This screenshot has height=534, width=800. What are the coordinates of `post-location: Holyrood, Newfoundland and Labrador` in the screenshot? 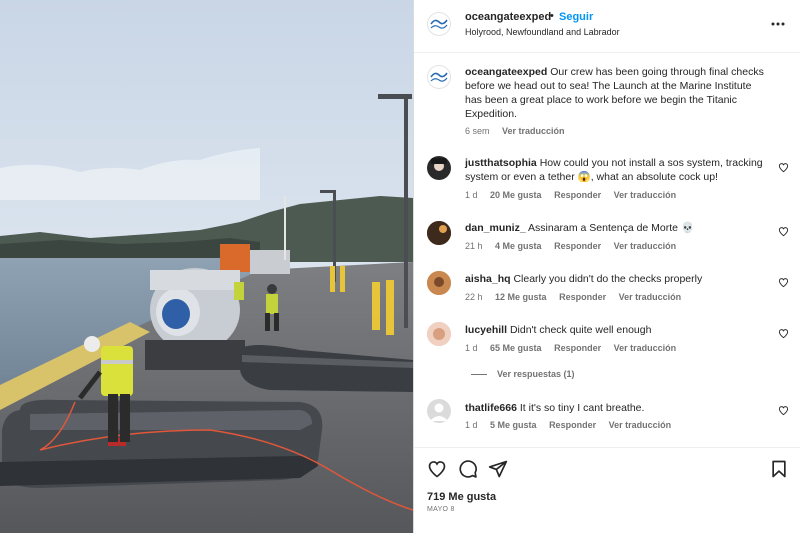 It's located at (542, 32).